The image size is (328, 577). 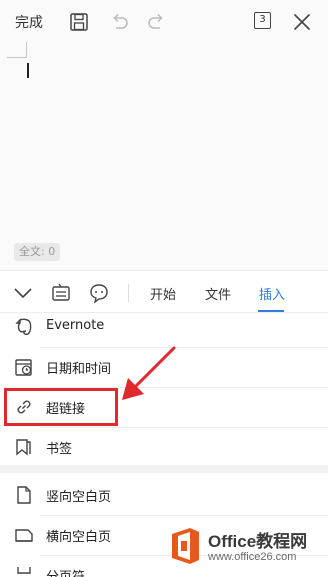 I want to click on page-count-badge: 3, so click(x=262, y=20).